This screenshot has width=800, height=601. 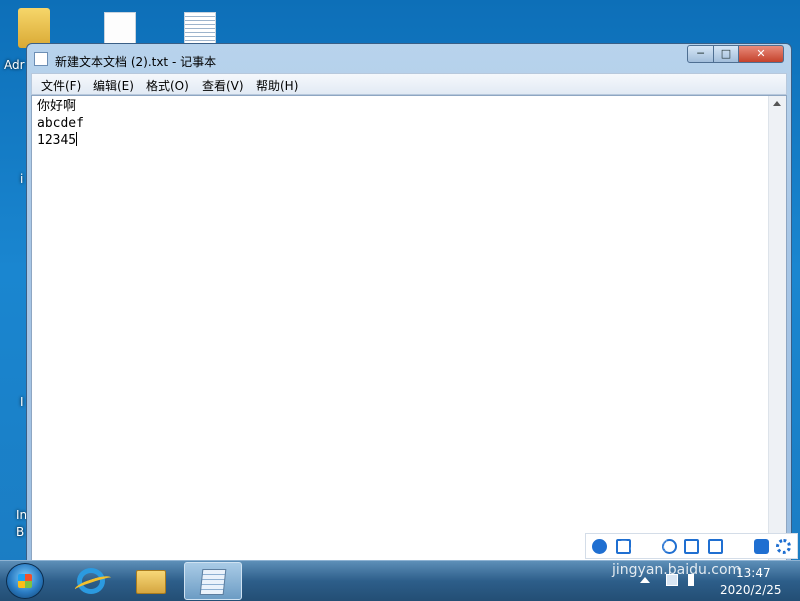 I want to click on internet-explorer-icon, so click(x=91, y=581).